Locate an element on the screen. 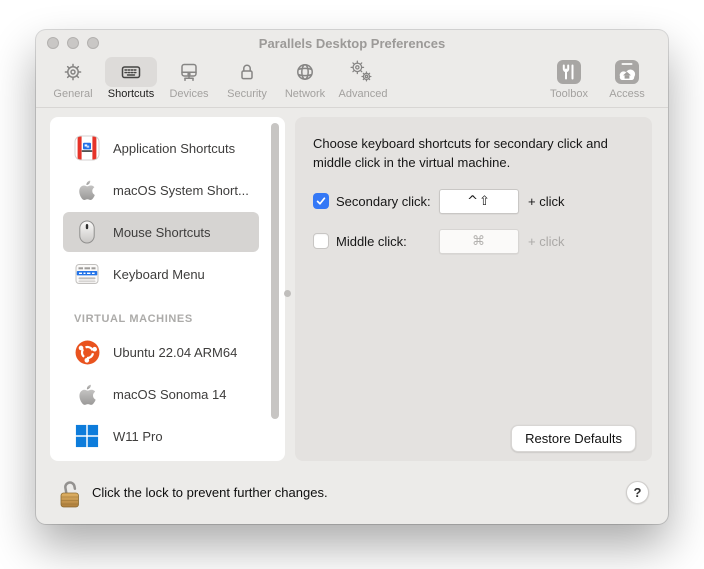  sidebar-item-mouse-shortcuts: Mouse Shortcuts is located at coordinates (167, 232).